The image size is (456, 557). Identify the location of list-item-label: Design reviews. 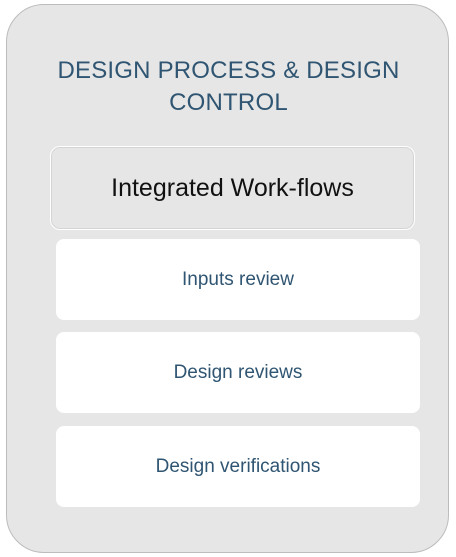
(238, 372).